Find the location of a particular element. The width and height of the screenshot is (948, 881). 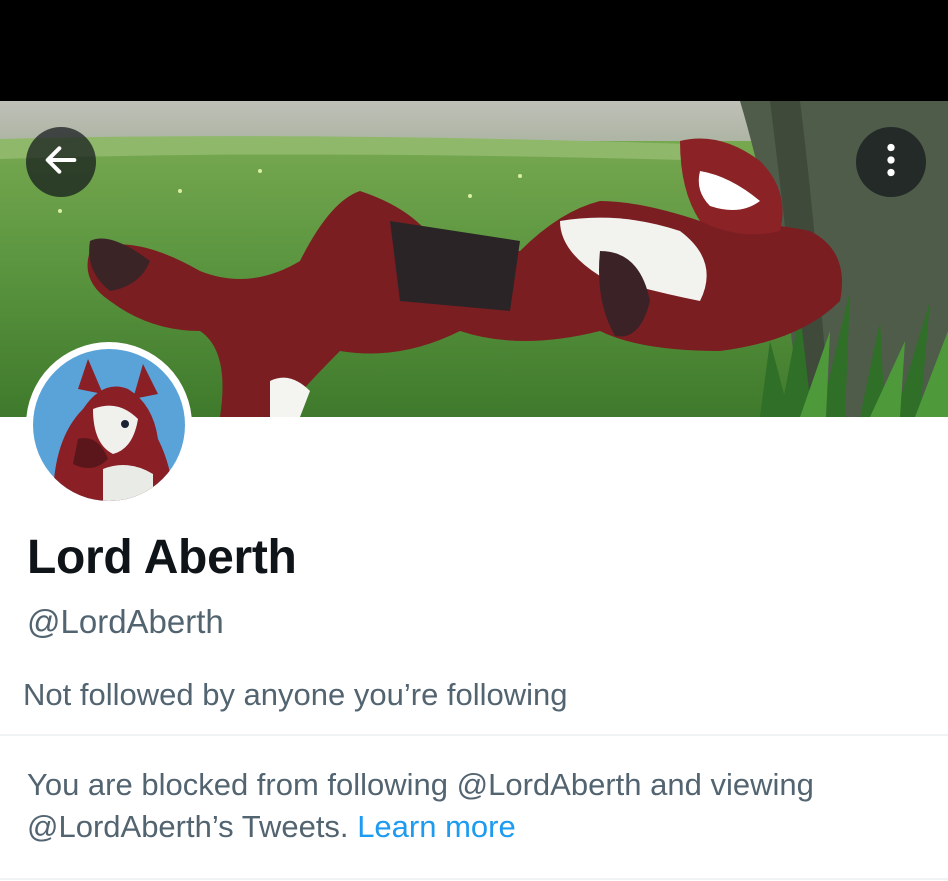

arrow-left-icon is located at coordinates (61, 162).